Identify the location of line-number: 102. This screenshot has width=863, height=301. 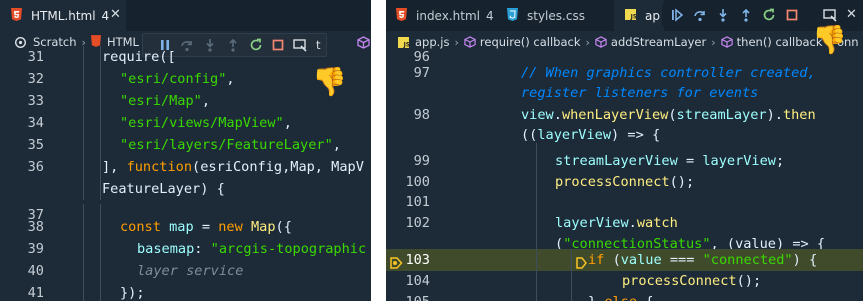
(408, 223).